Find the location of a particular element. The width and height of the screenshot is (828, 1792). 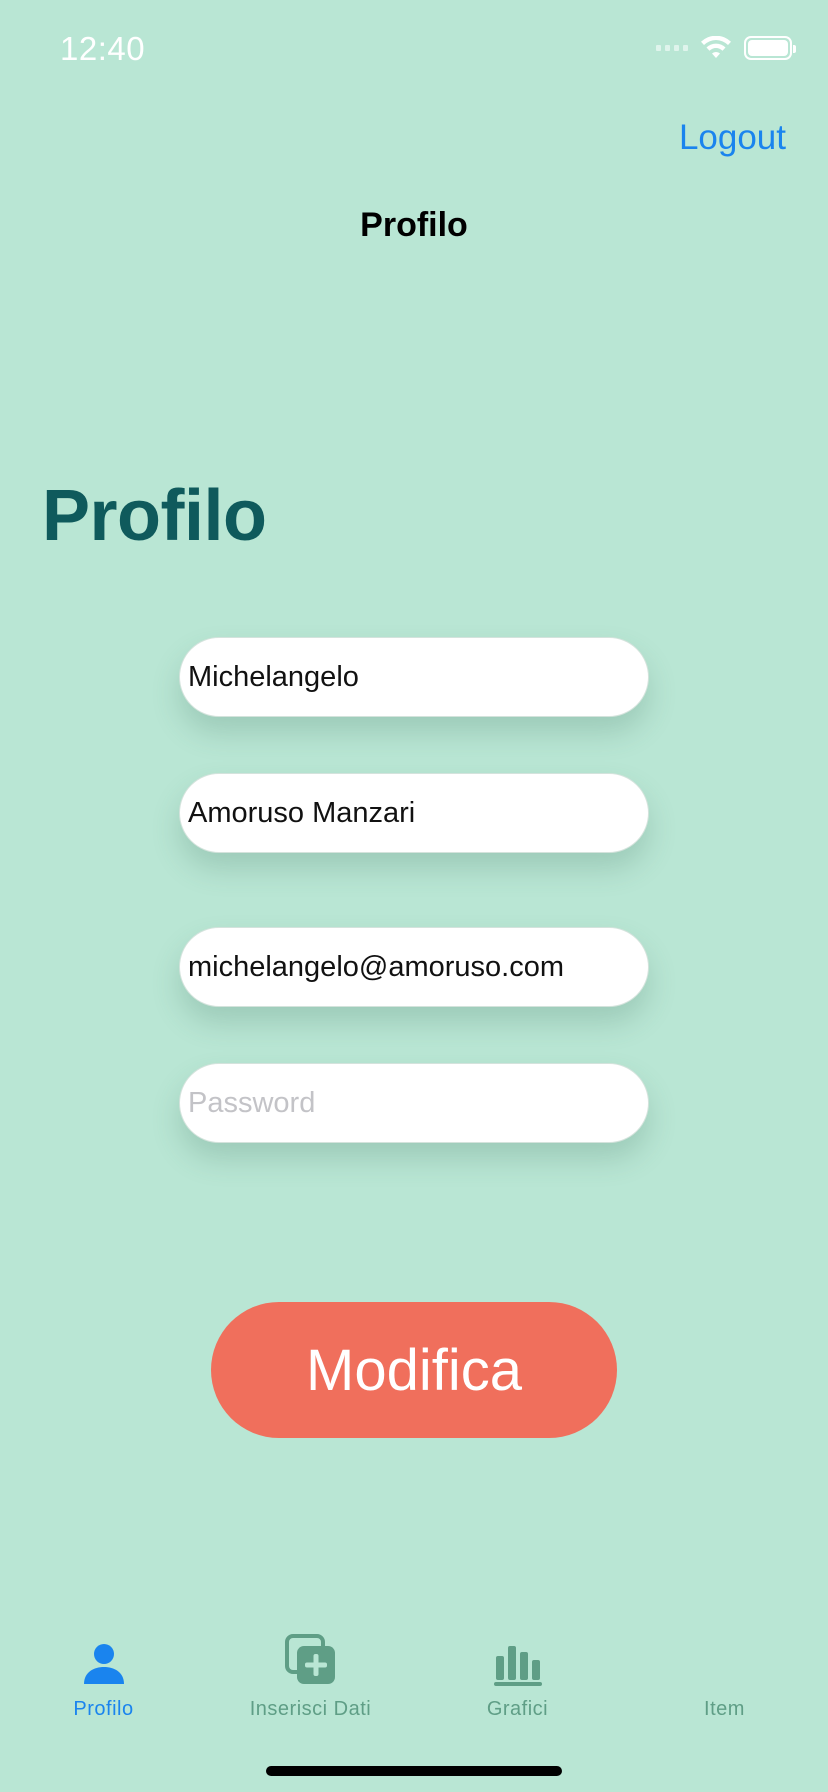

status-icons is located at coordinates (726, 48).